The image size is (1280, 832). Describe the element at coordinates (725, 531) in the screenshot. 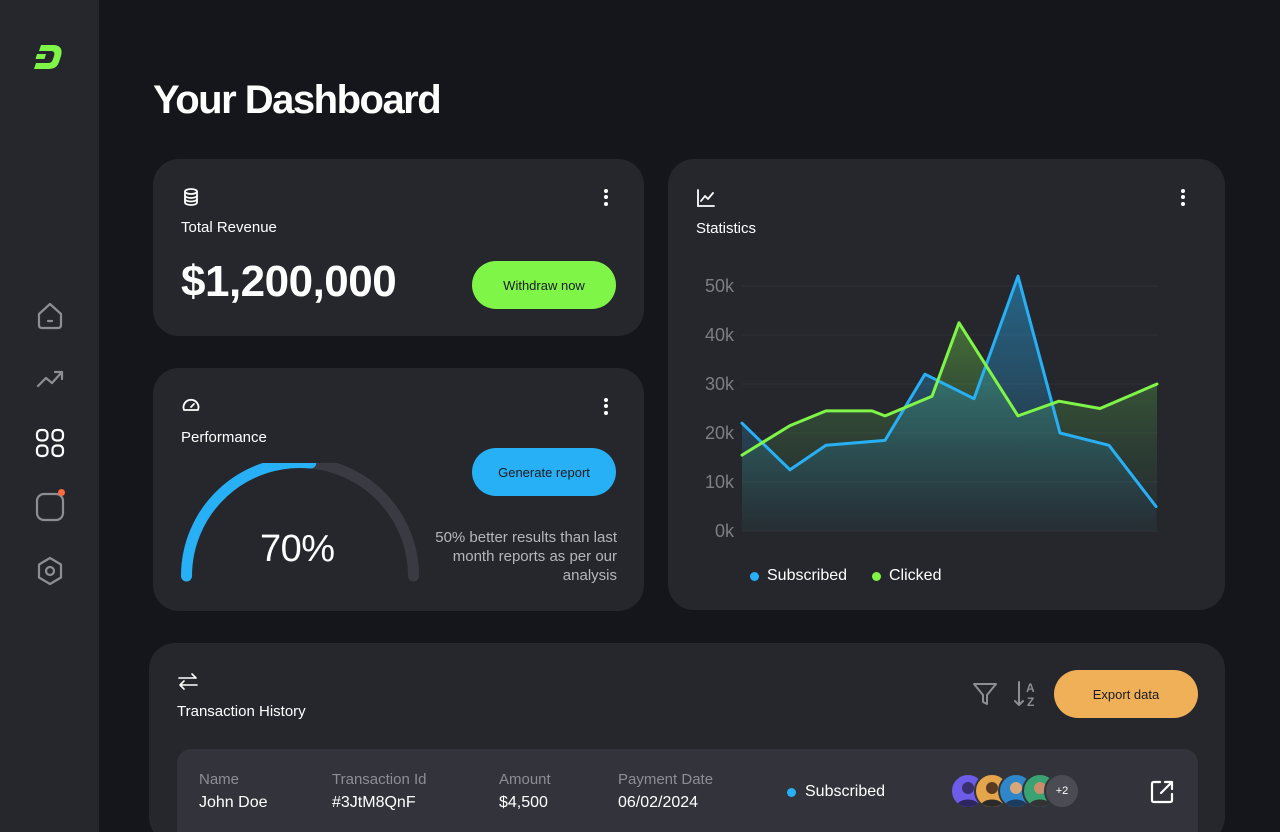

I see `y-tick-label: 0k` at that location.